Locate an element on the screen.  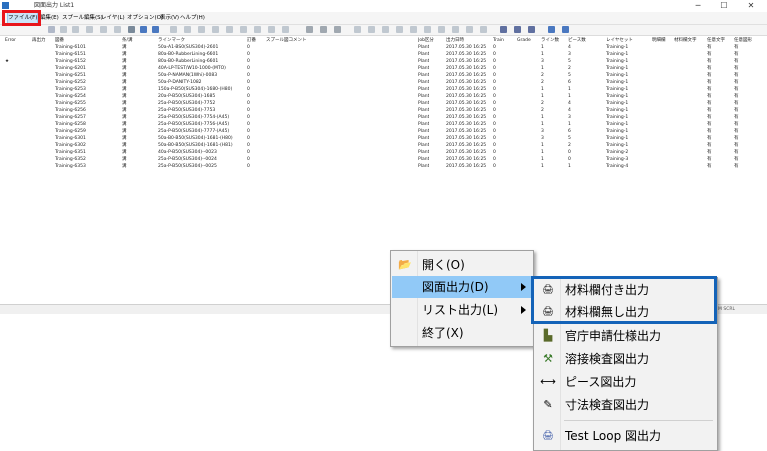
col-header: Train is located at coordinates (498, 40).